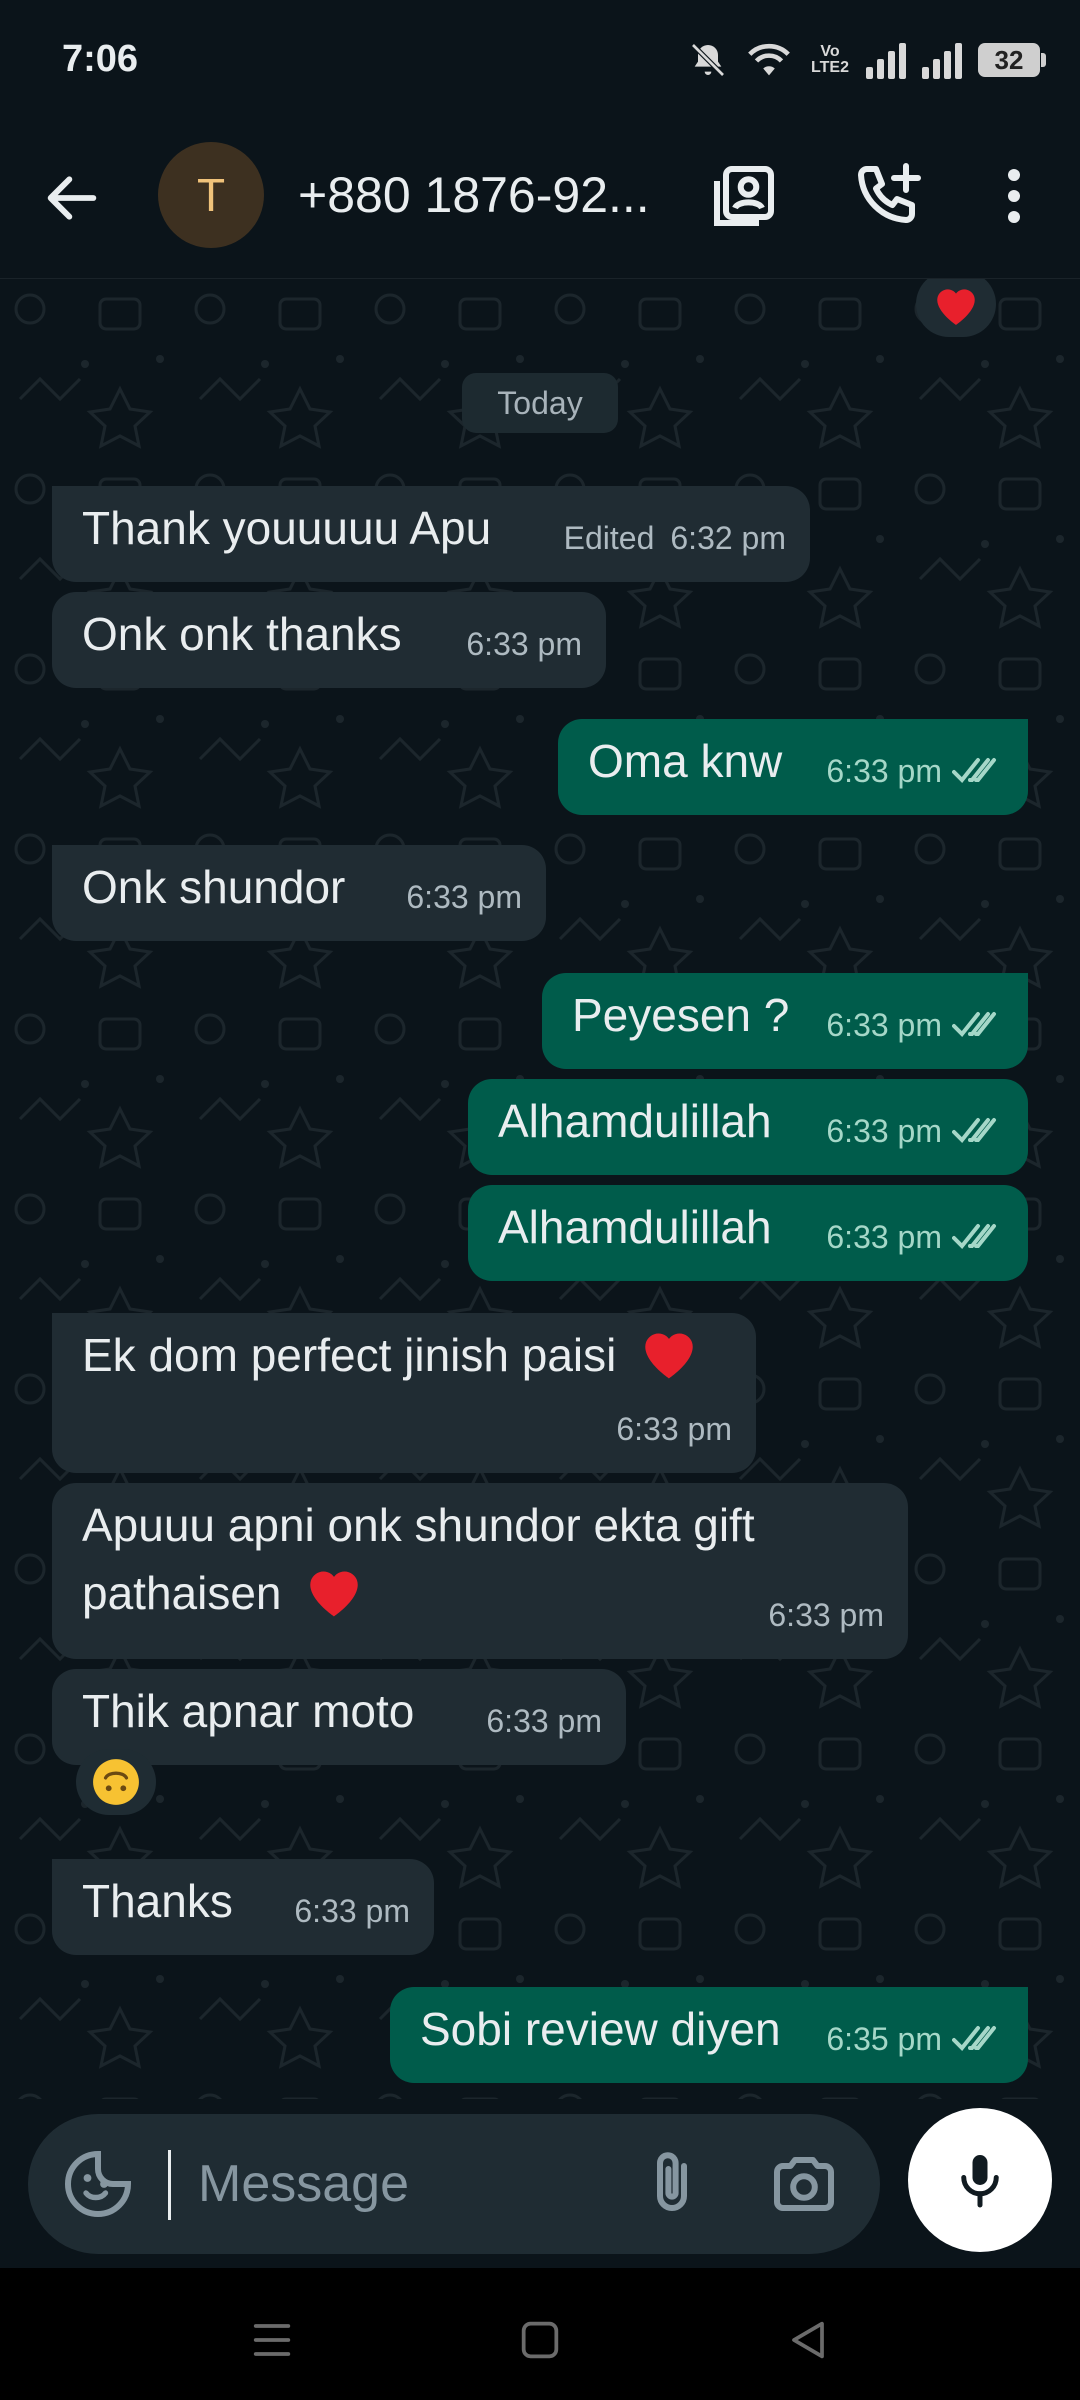  I want to click on message-input: Message, so click(303, 2184).